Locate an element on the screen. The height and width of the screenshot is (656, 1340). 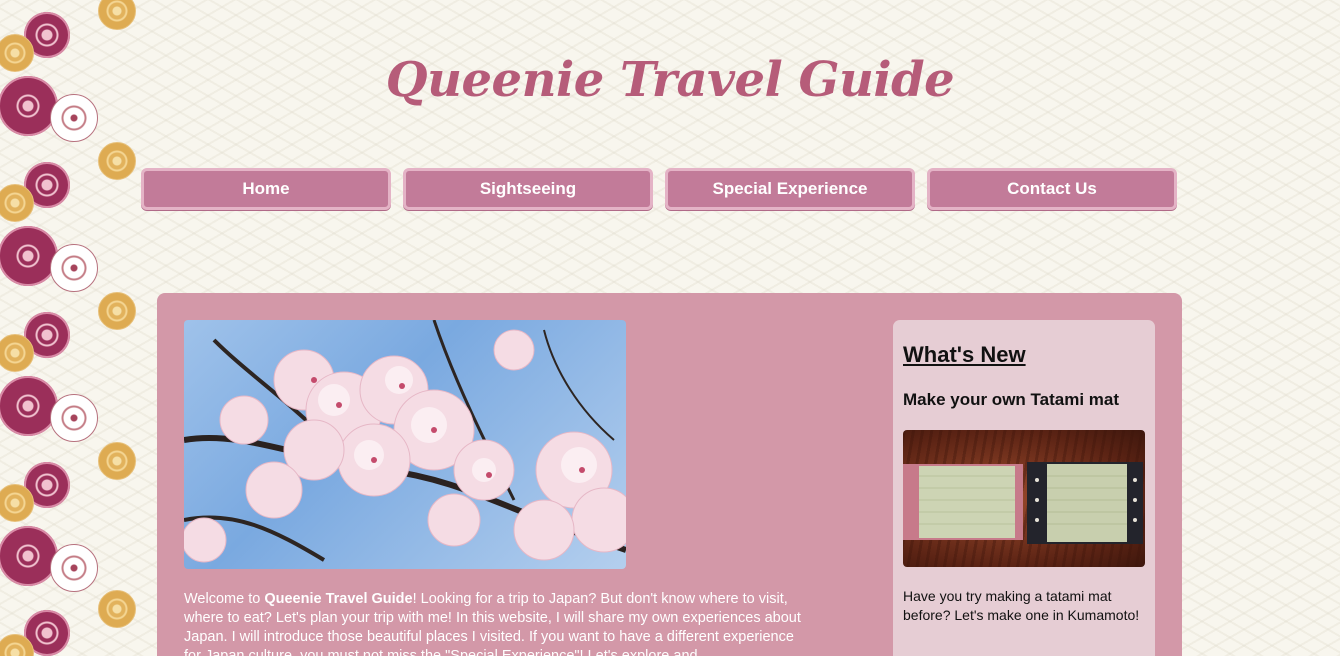
nav-contact-us-button: Contact Us is located at coordinates (1052, 189).